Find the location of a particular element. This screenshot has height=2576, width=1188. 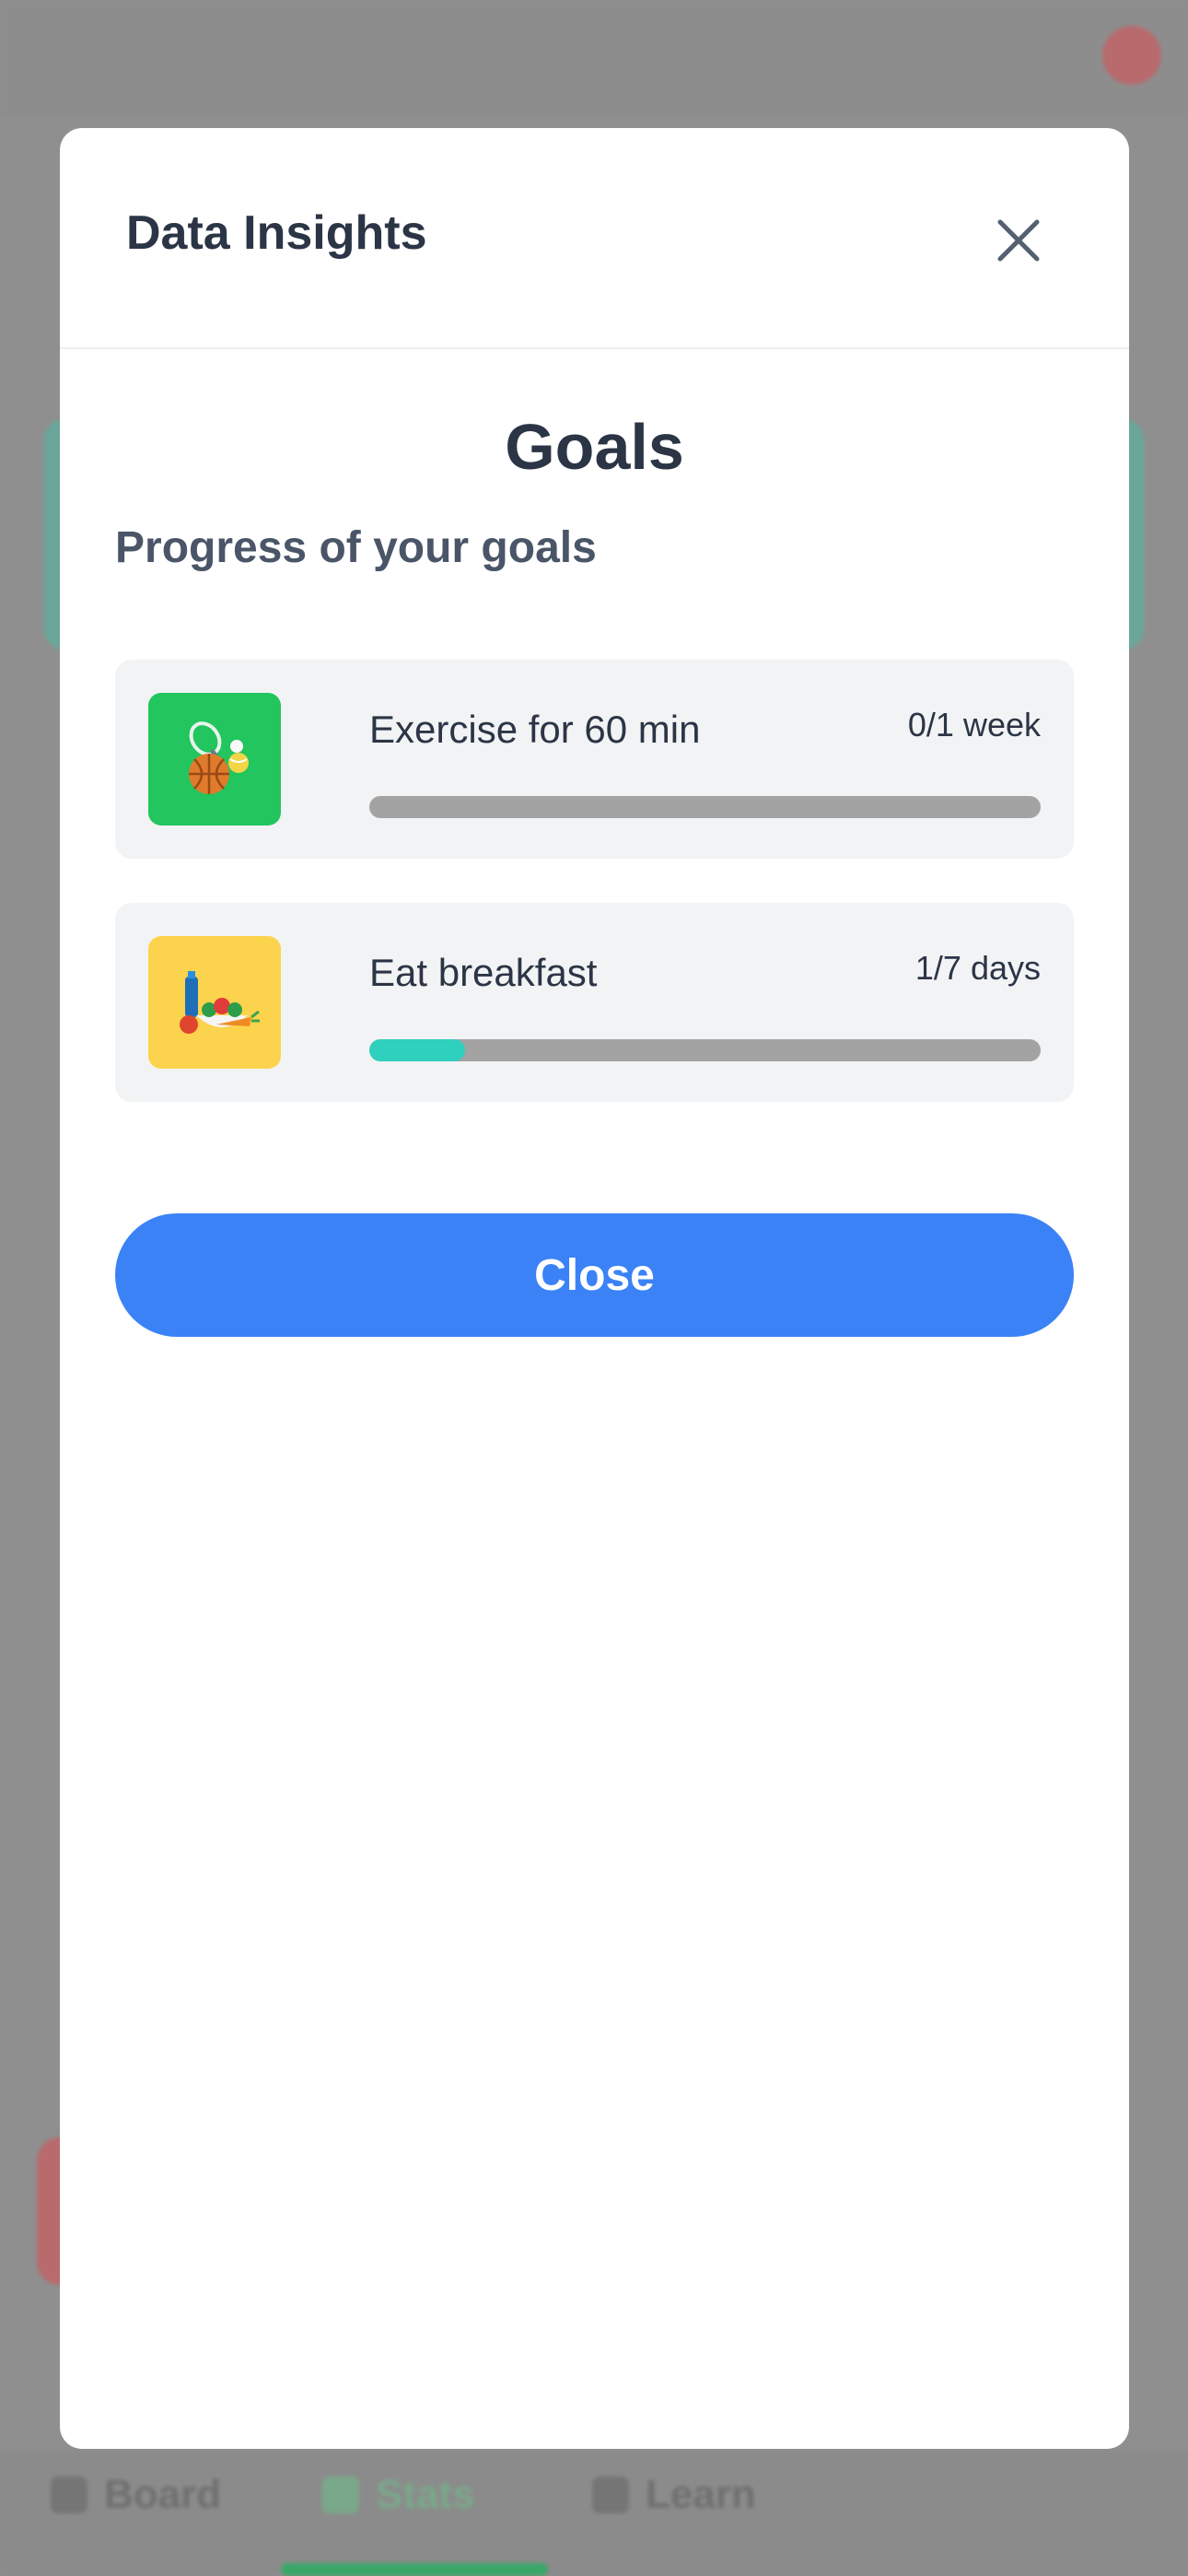

modal-title: Data Insights is located at coordinates (276, 233).